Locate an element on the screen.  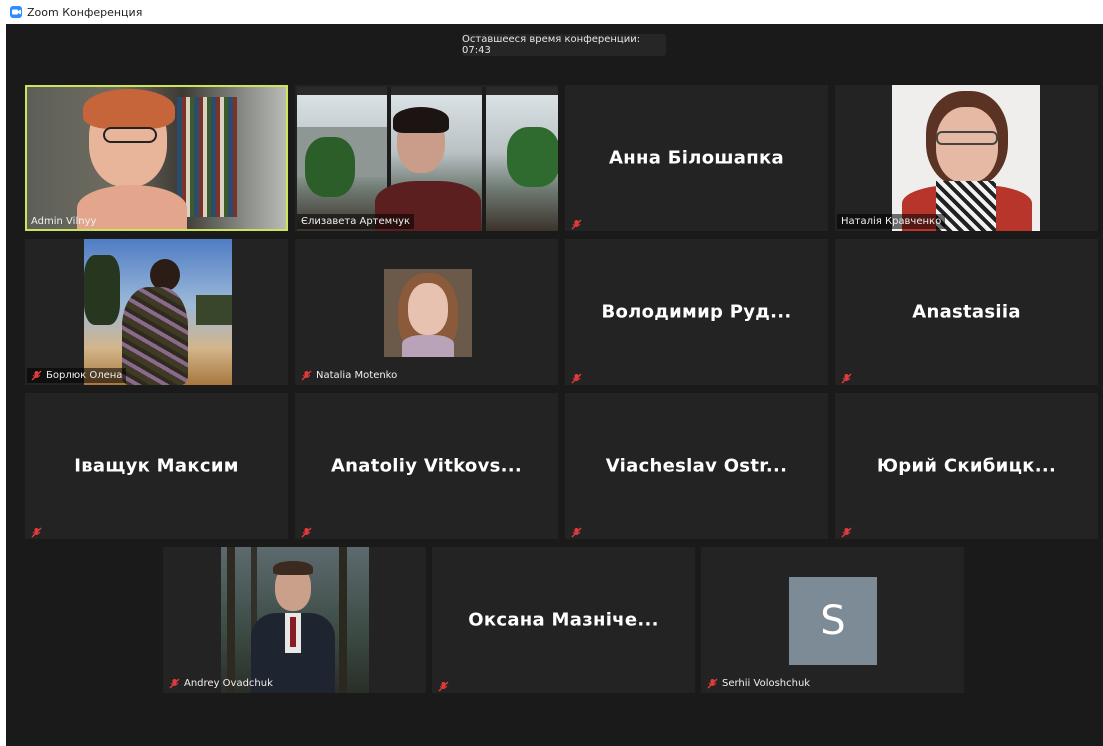
participant-tile: Єлизавета Артемчук is located at coordinates (426, 158).